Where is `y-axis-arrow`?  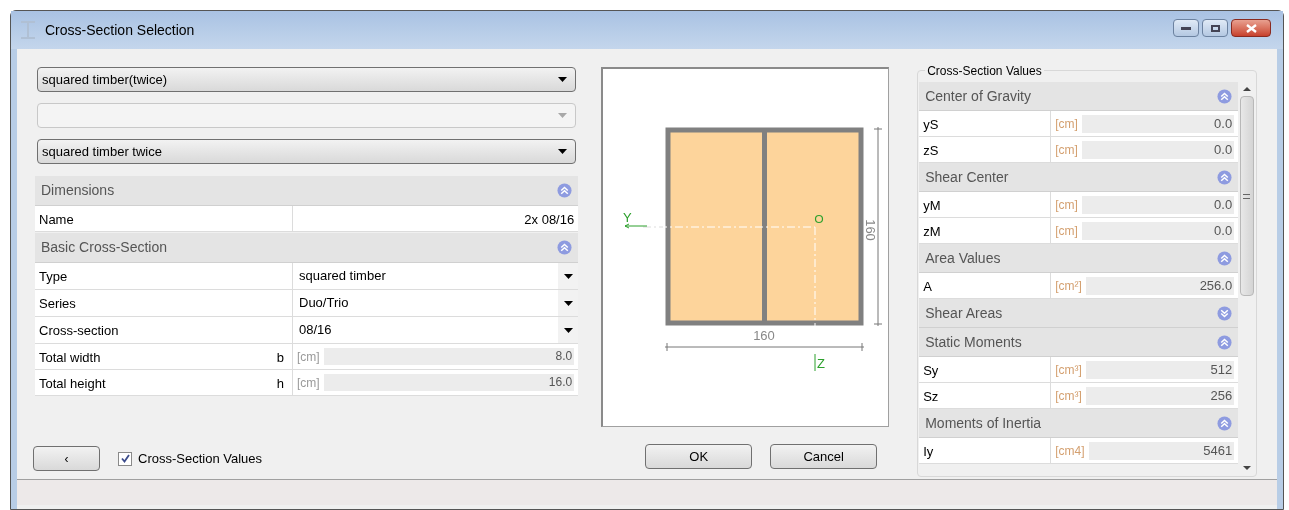 y-axis-arrow is located at coordinates (636, 226).